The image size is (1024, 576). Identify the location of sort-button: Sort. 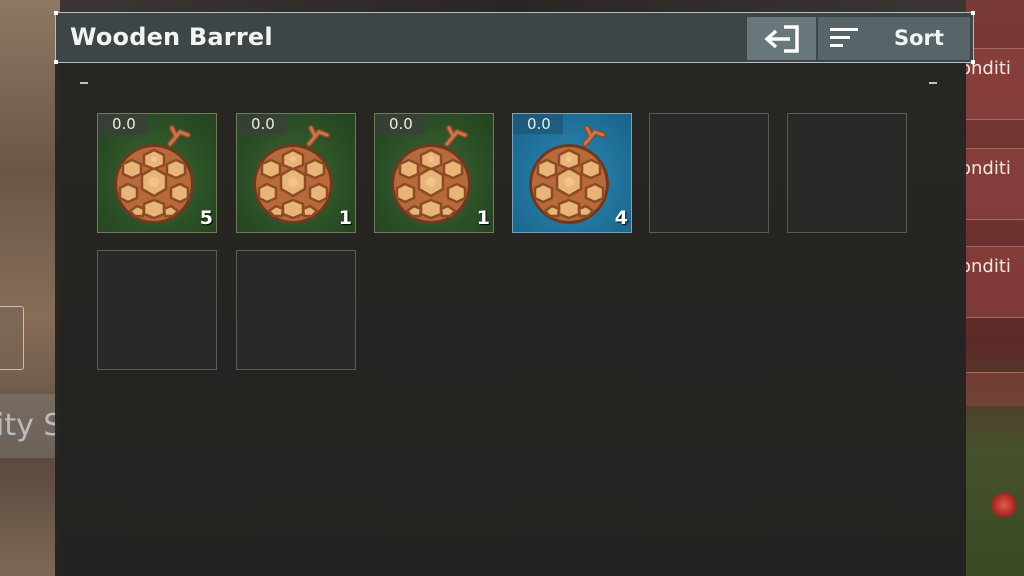
(894, 38).